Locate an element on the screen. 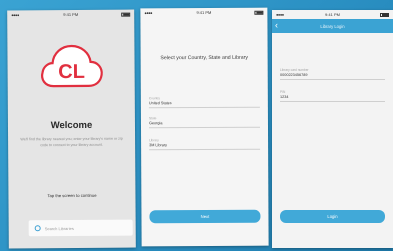 This screenshot has height=251, width=393. country-field: Country United States is located at coordinates (204, 102).